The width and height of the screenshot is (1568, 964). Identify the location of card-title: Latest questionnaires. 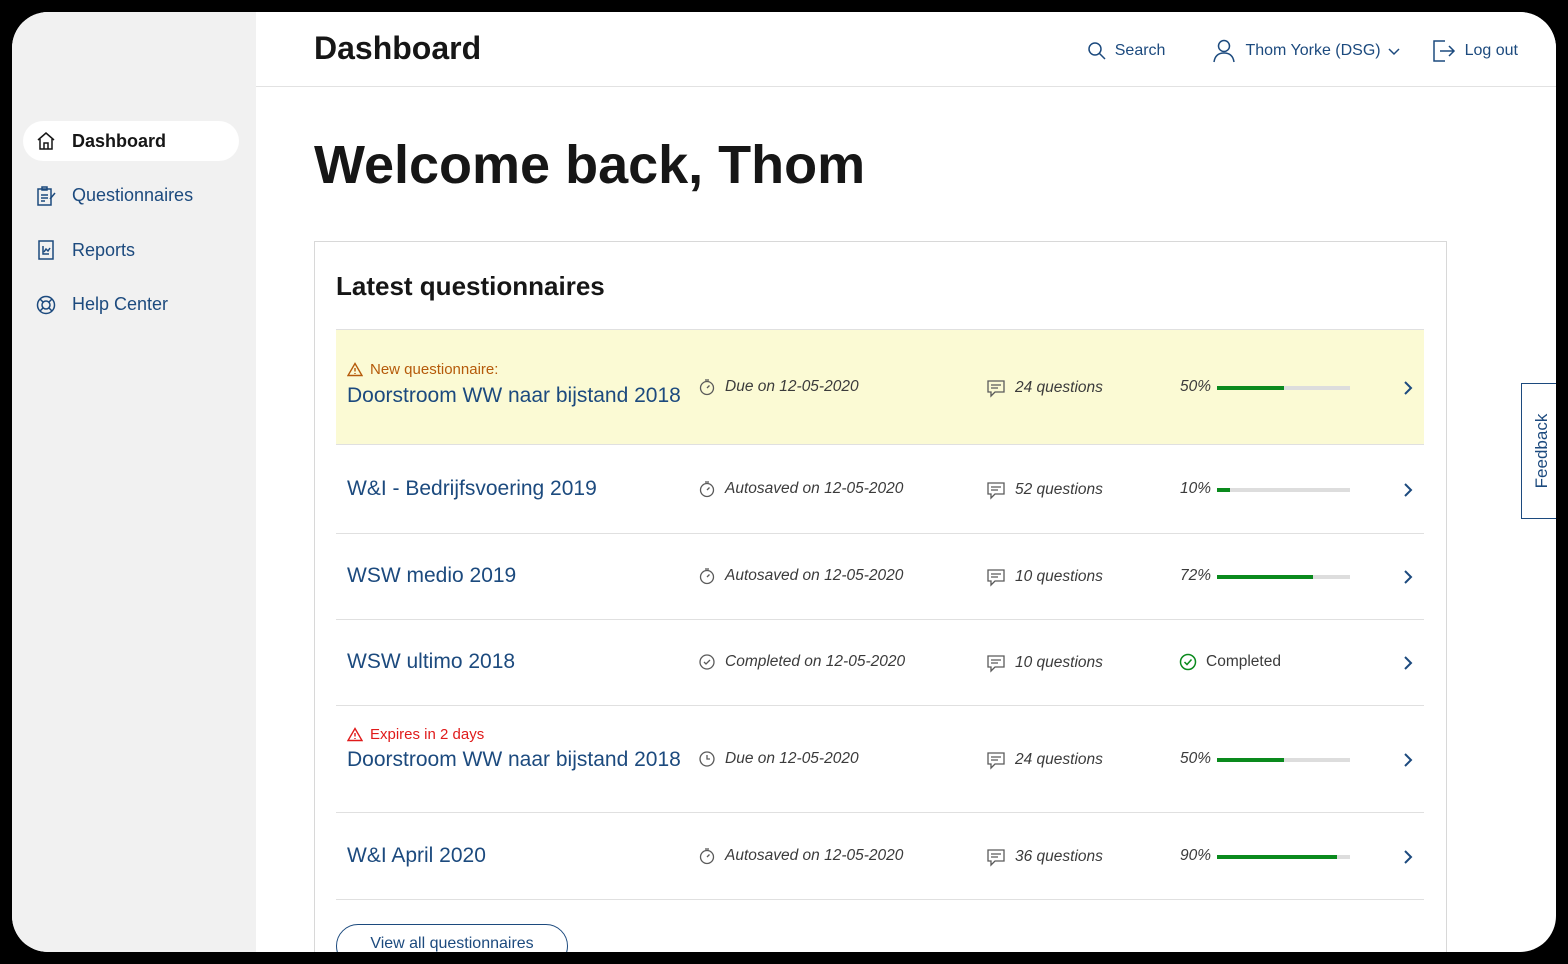
(470, 286).